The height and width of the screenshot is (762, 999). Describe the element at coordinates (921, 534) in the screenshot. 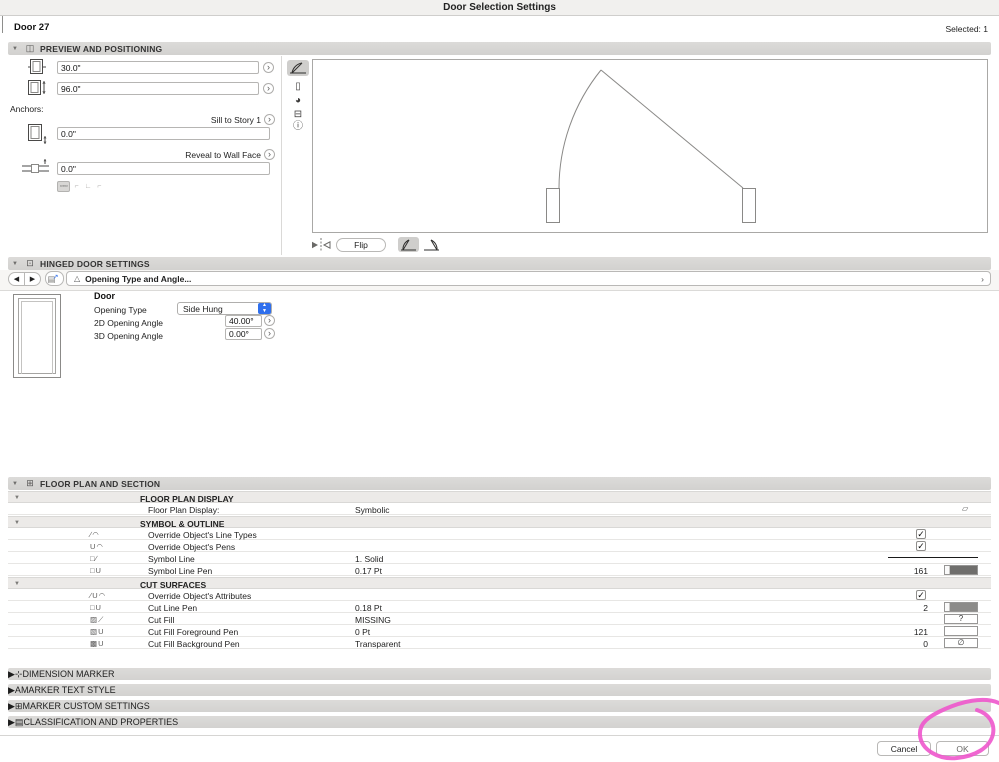

I see `override-line-types-checkbox: ✓` at that location.